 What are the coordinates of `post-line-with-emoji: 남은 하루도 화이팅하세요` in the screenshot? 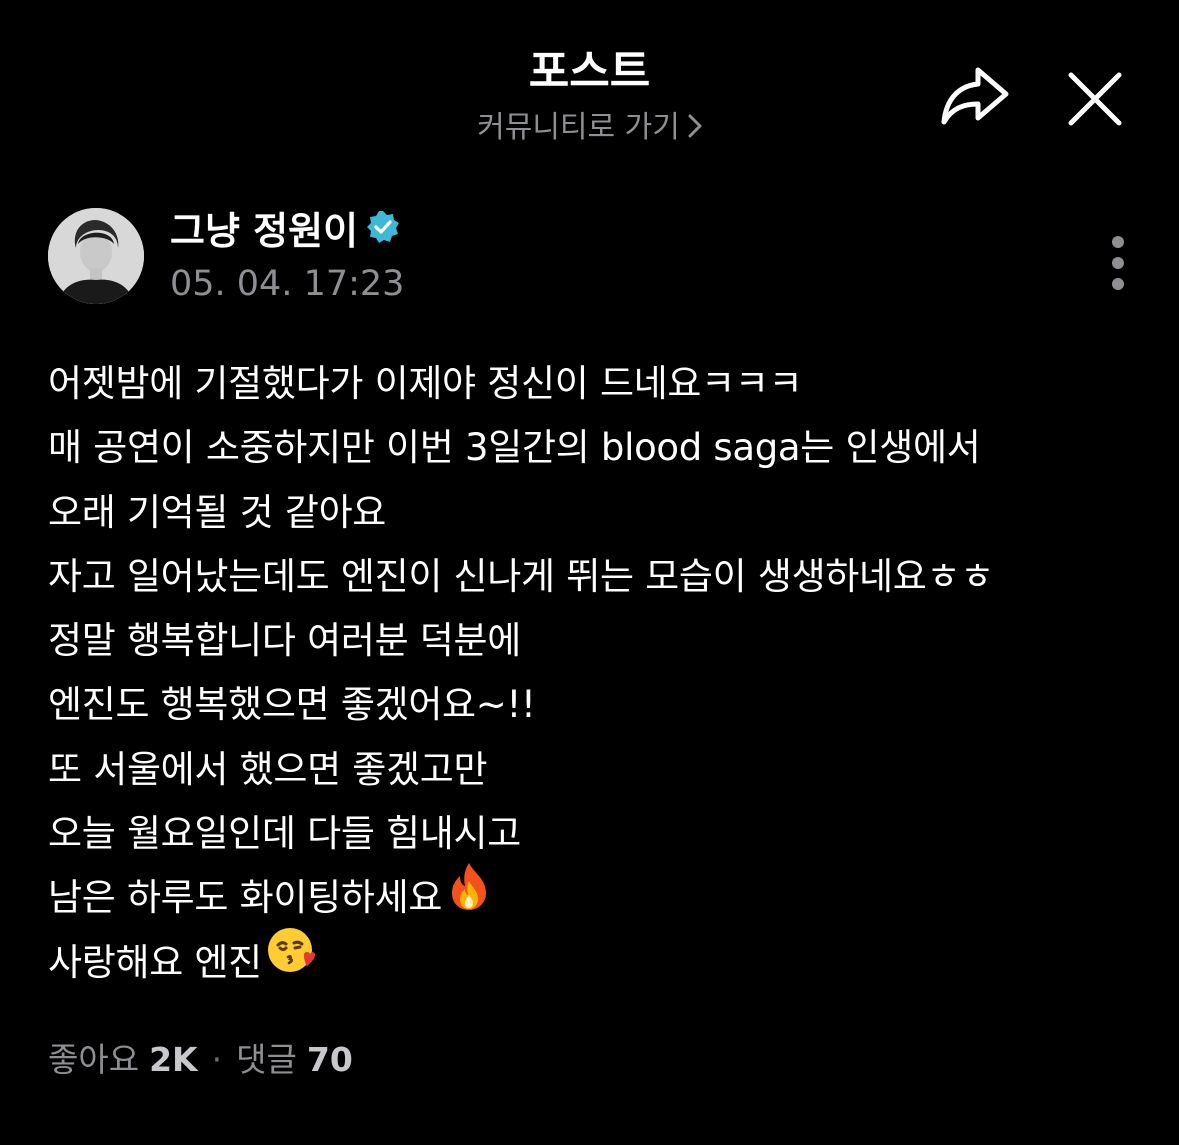 It's located at (598, 896).